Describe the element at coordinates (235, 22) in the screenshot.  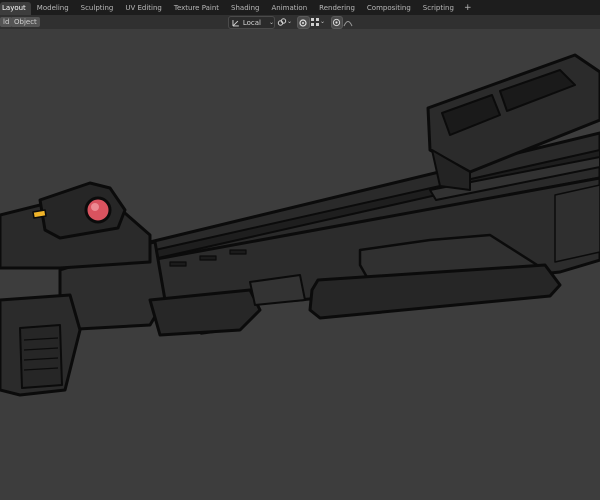
I see `orientation-axes-icon` at that location.